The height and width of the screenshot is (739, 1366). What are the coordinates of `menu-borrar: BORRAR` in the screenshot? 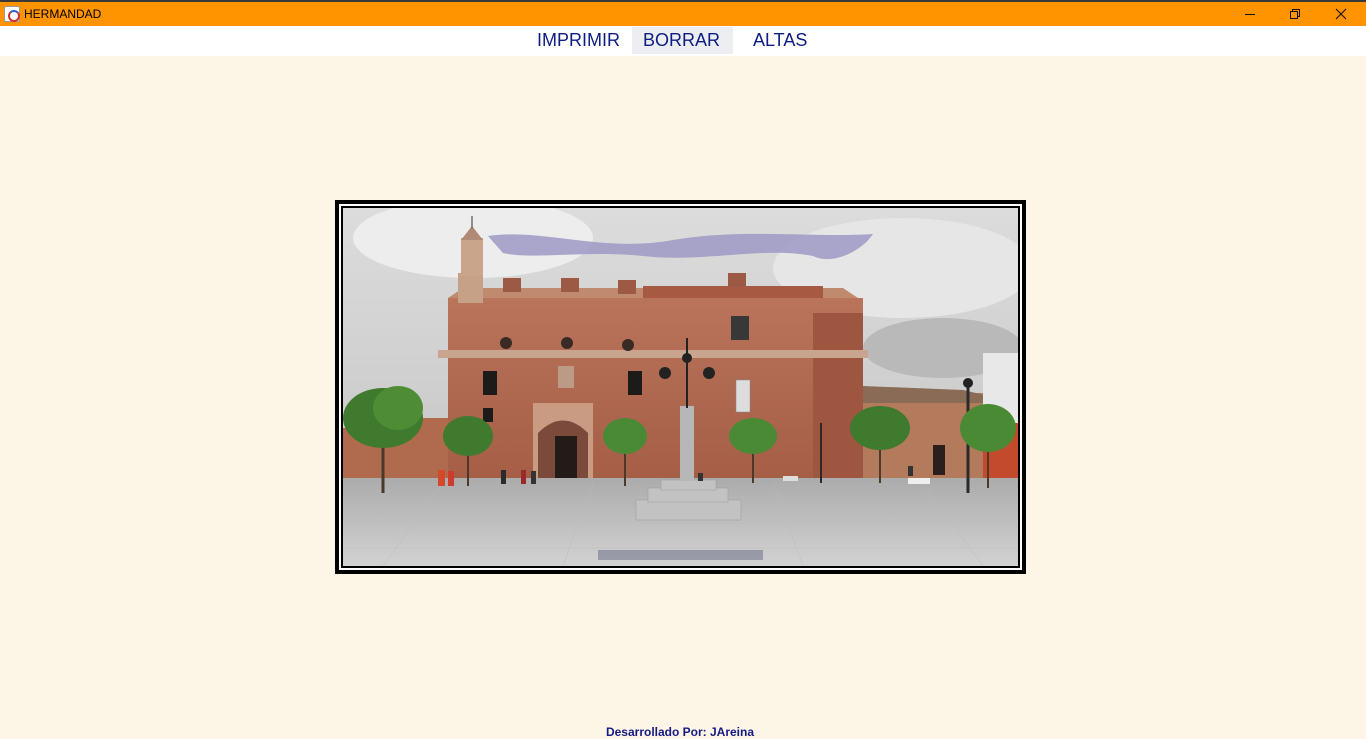 It's located at (682, 40).